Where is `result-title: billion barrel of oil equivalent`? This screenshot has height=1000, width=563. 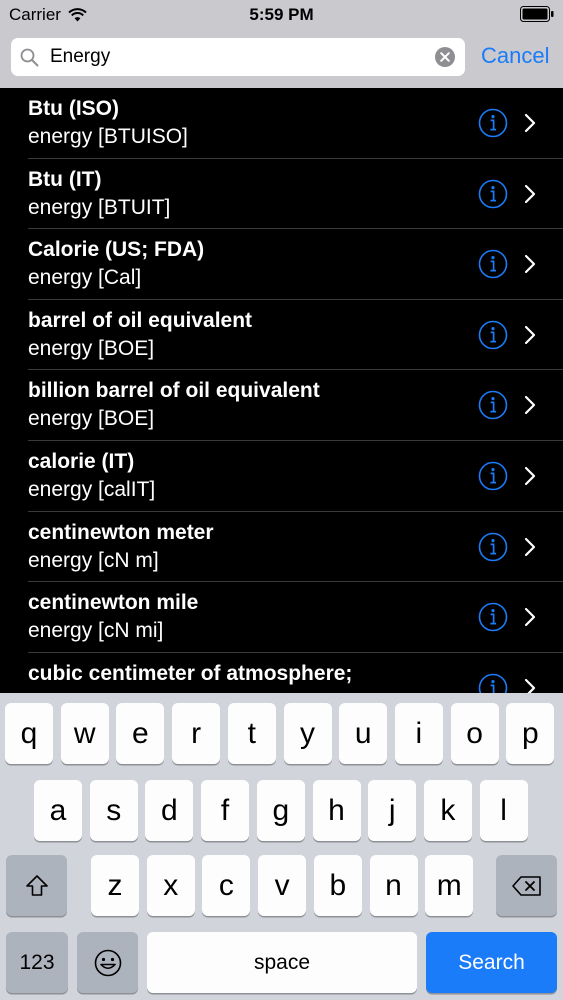 result-title: billion barrel of oil equivalent is located at coordinates (174, 391).